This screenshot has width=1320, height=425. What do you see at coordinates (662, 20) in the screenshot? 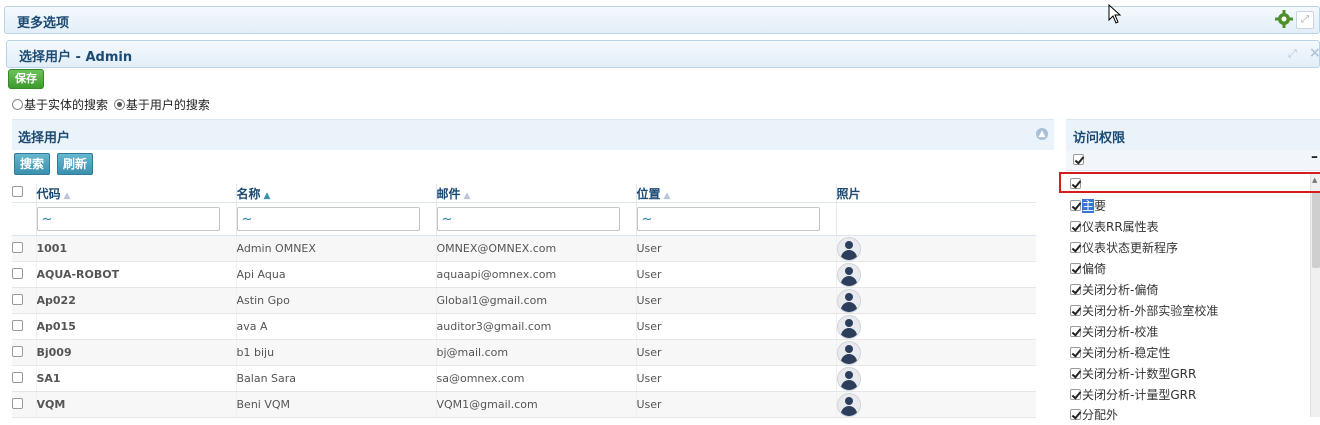
I see `more-options-bar: 更多选项` at bounding box center [662, 20].